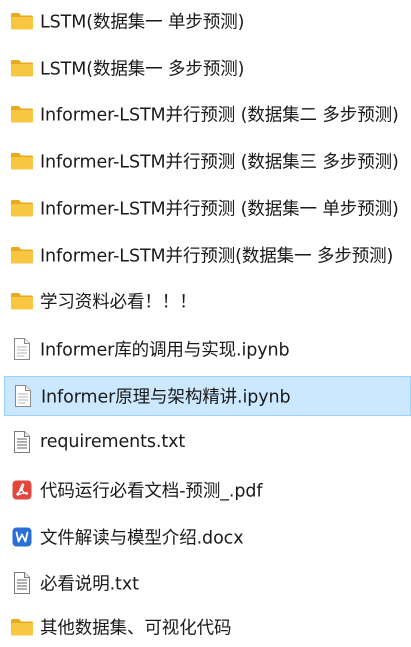 The width and height of the screenshot is (411, 647). Describe the element at coordinates (205, 301) in the screenshot. I see `list-item: 学习资料必看！！！` at that location.